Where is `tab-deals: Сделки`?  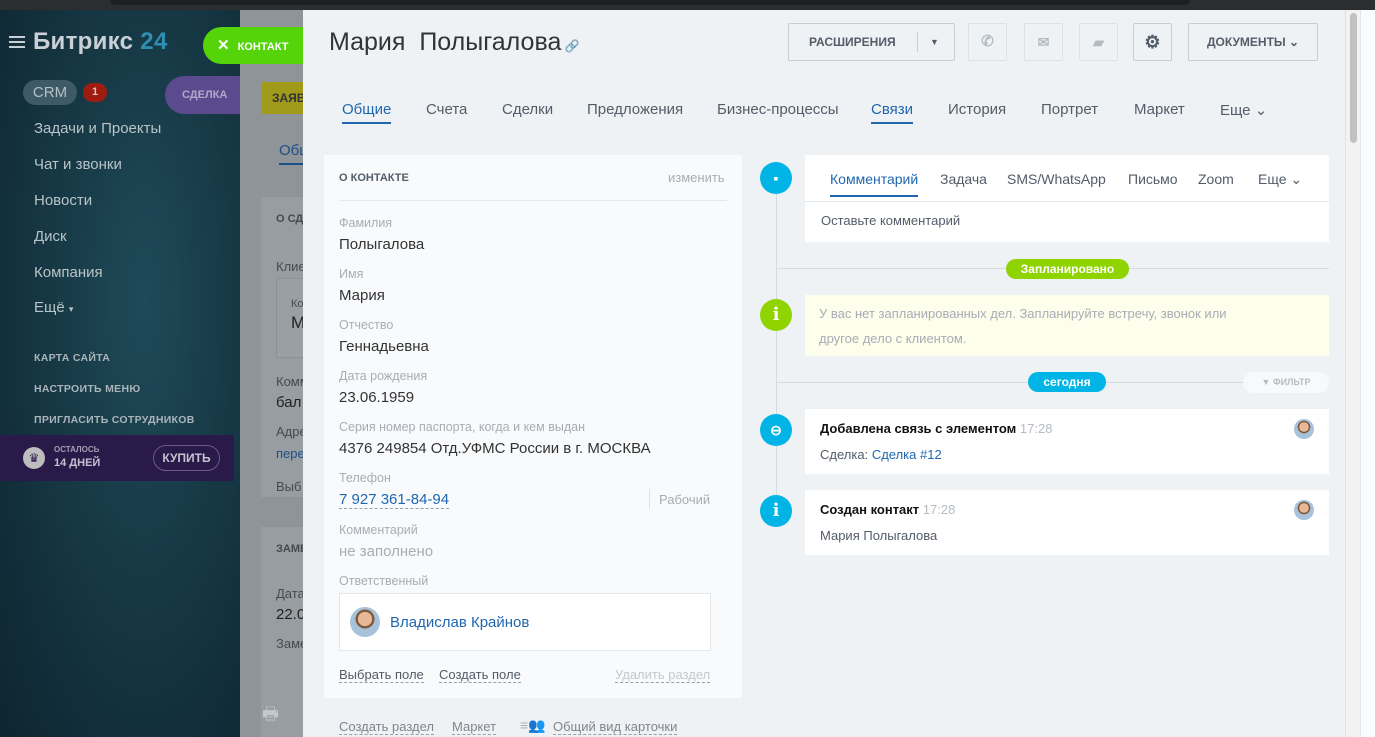
tab-deals: Сделки is located at coordinates (527, 109).